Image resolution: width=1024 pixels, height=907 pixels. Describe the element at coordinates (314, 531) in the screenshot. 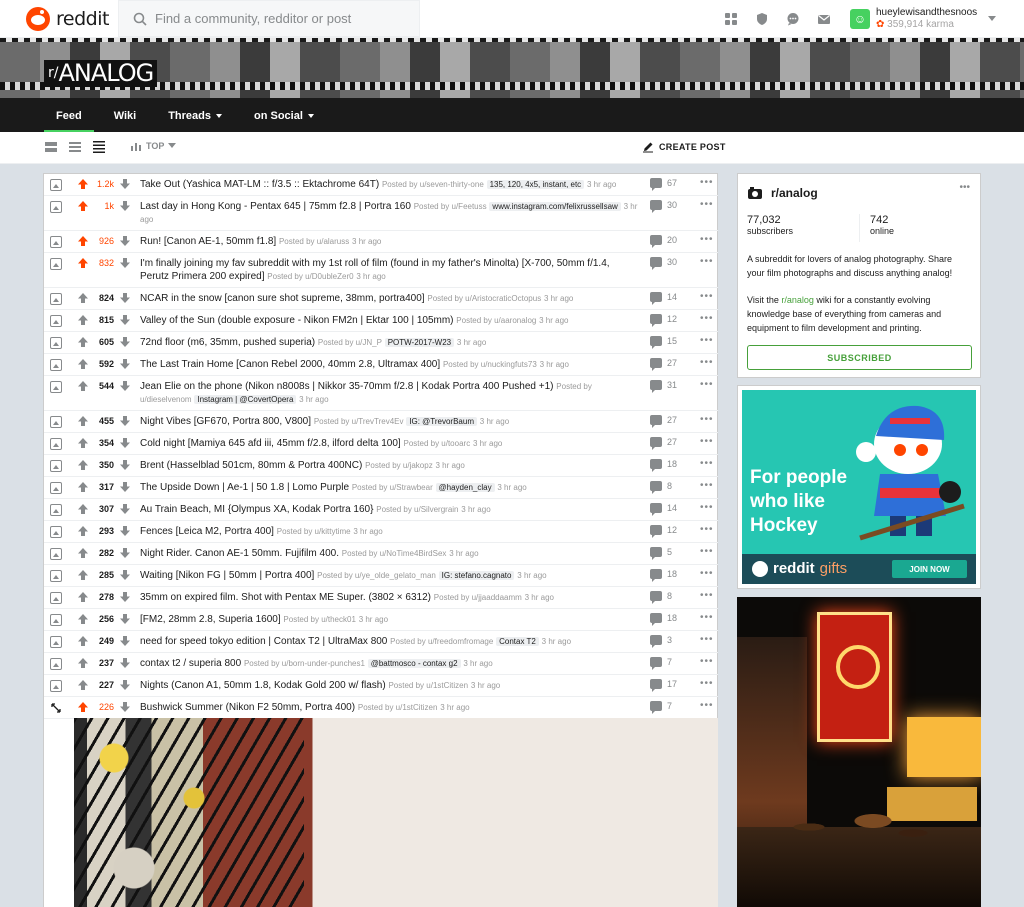

I see `post-author: Posted by u/kittytime` at that location.